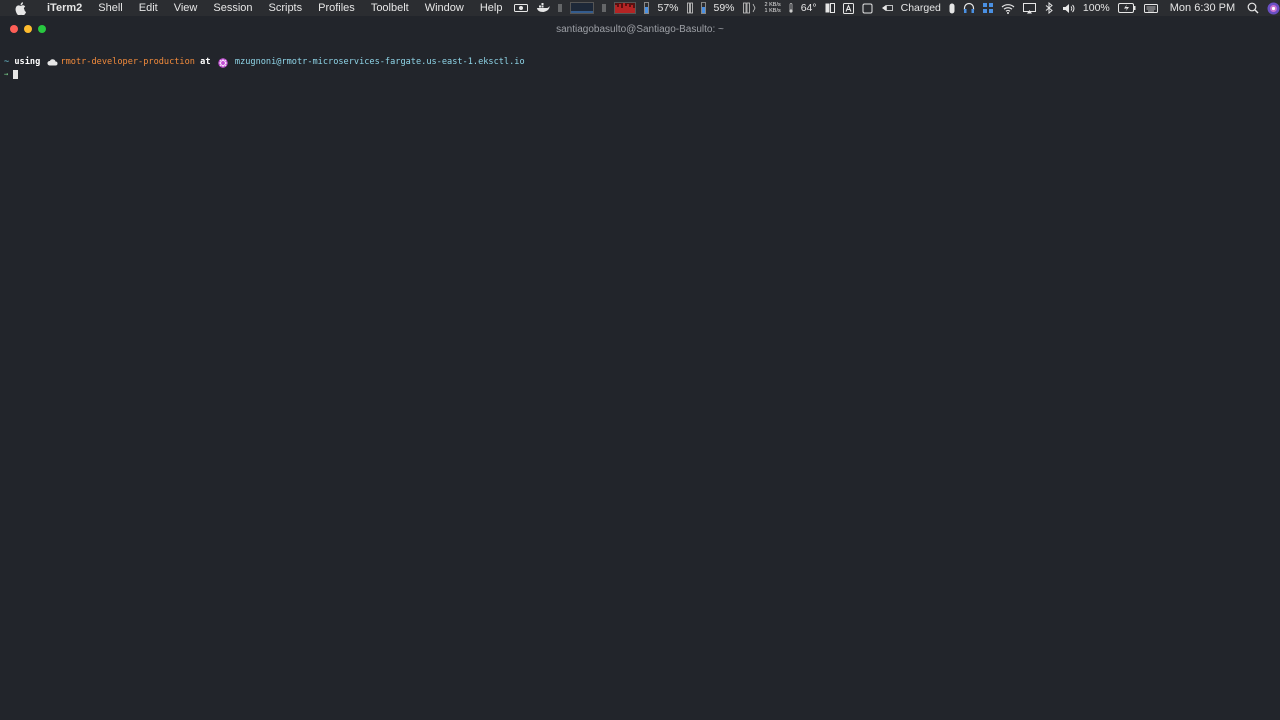  Describe the element at coordinates (6, 74) in the screenshot. I see `prompt-arrow: →` at that location.